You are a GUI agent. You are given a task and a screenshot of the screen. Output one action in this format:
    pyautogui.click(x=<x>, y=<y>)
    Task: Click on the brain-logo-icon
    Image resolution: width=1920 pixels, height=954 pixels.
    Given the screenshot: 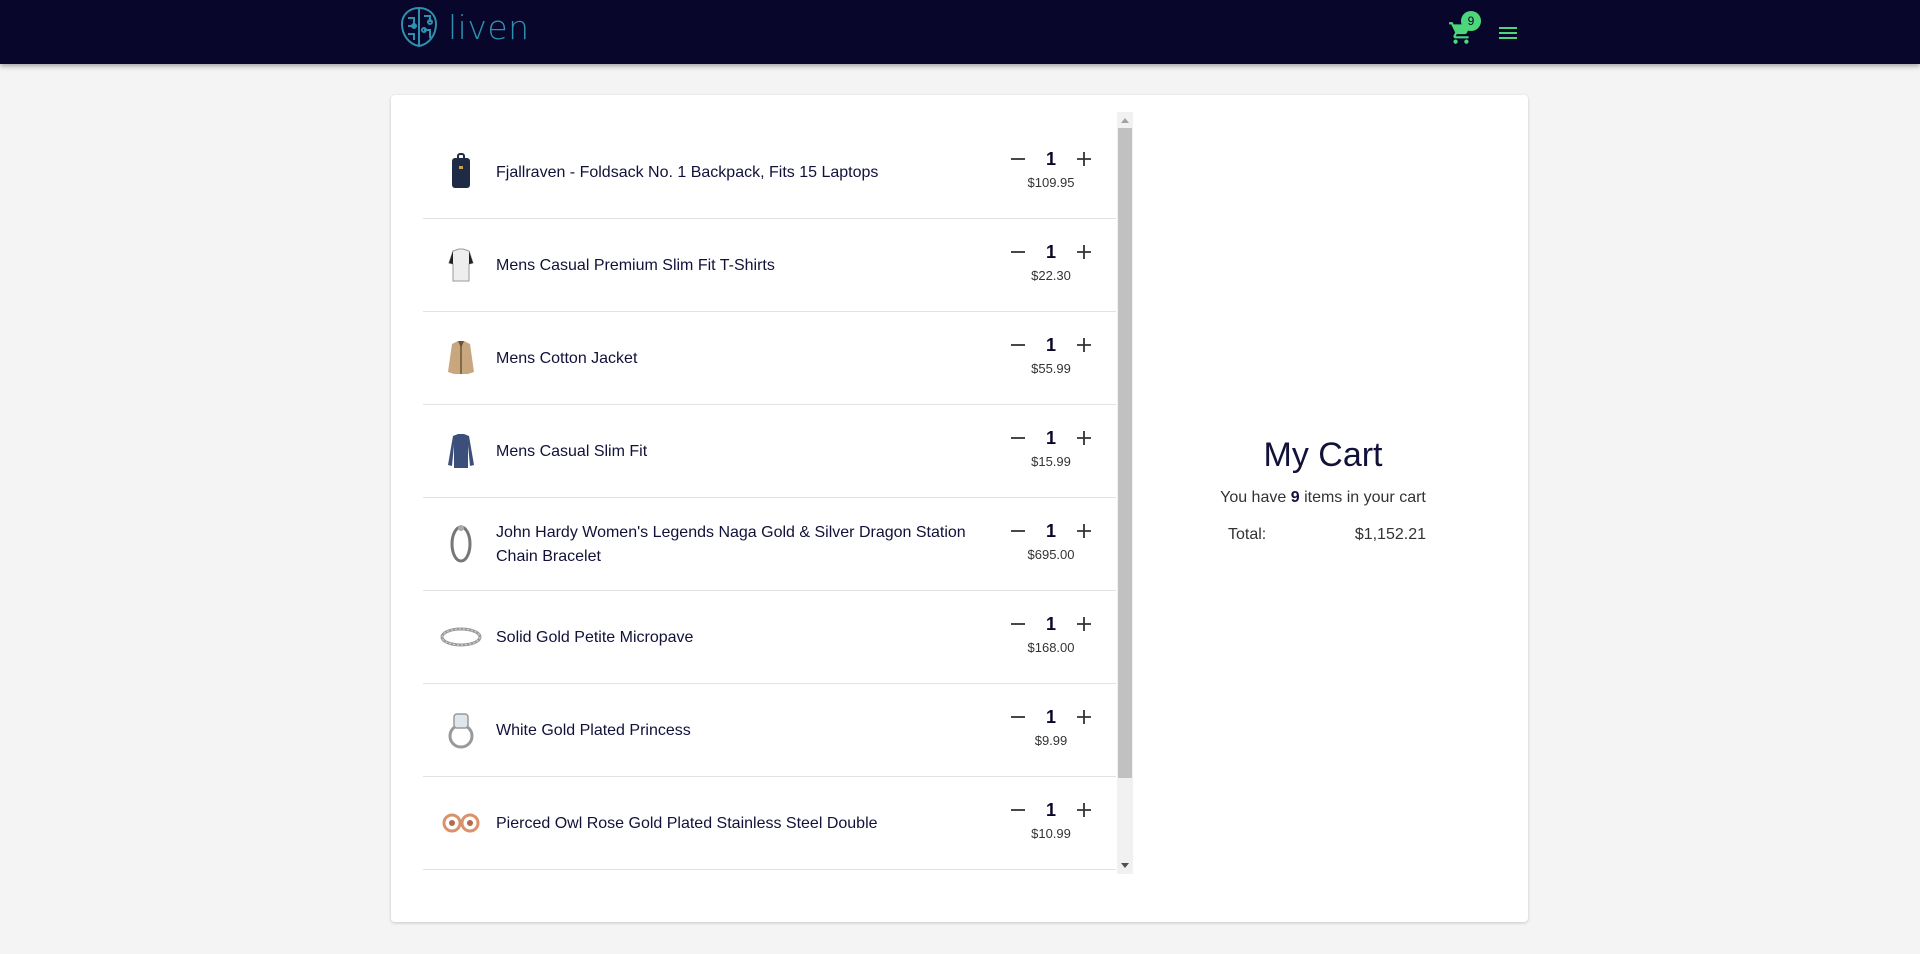 What is the action you would take?
    pyautogui.click(x=419, y=27)
    